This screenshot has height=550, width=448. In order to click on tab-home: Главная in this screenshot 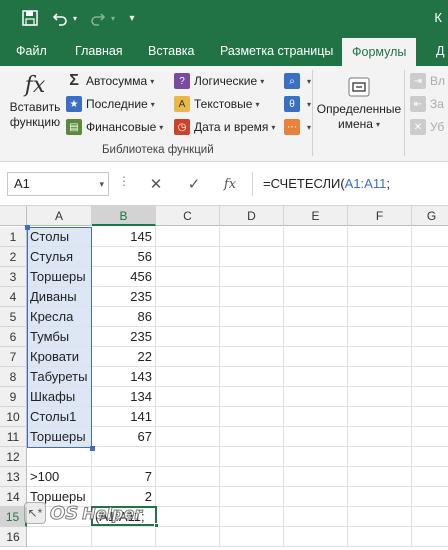, I will do `click(99, 51)`.